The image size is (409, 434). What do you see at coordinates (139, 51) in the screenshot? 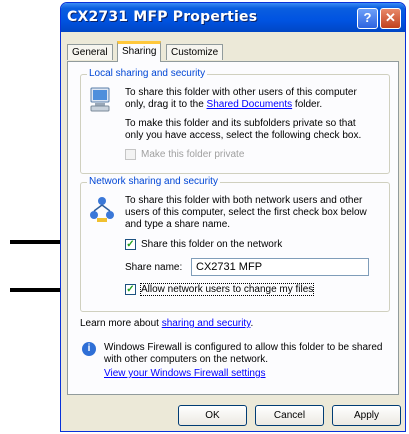
I see `tab-sharing: Sharing` at bounding box center [139, 51].